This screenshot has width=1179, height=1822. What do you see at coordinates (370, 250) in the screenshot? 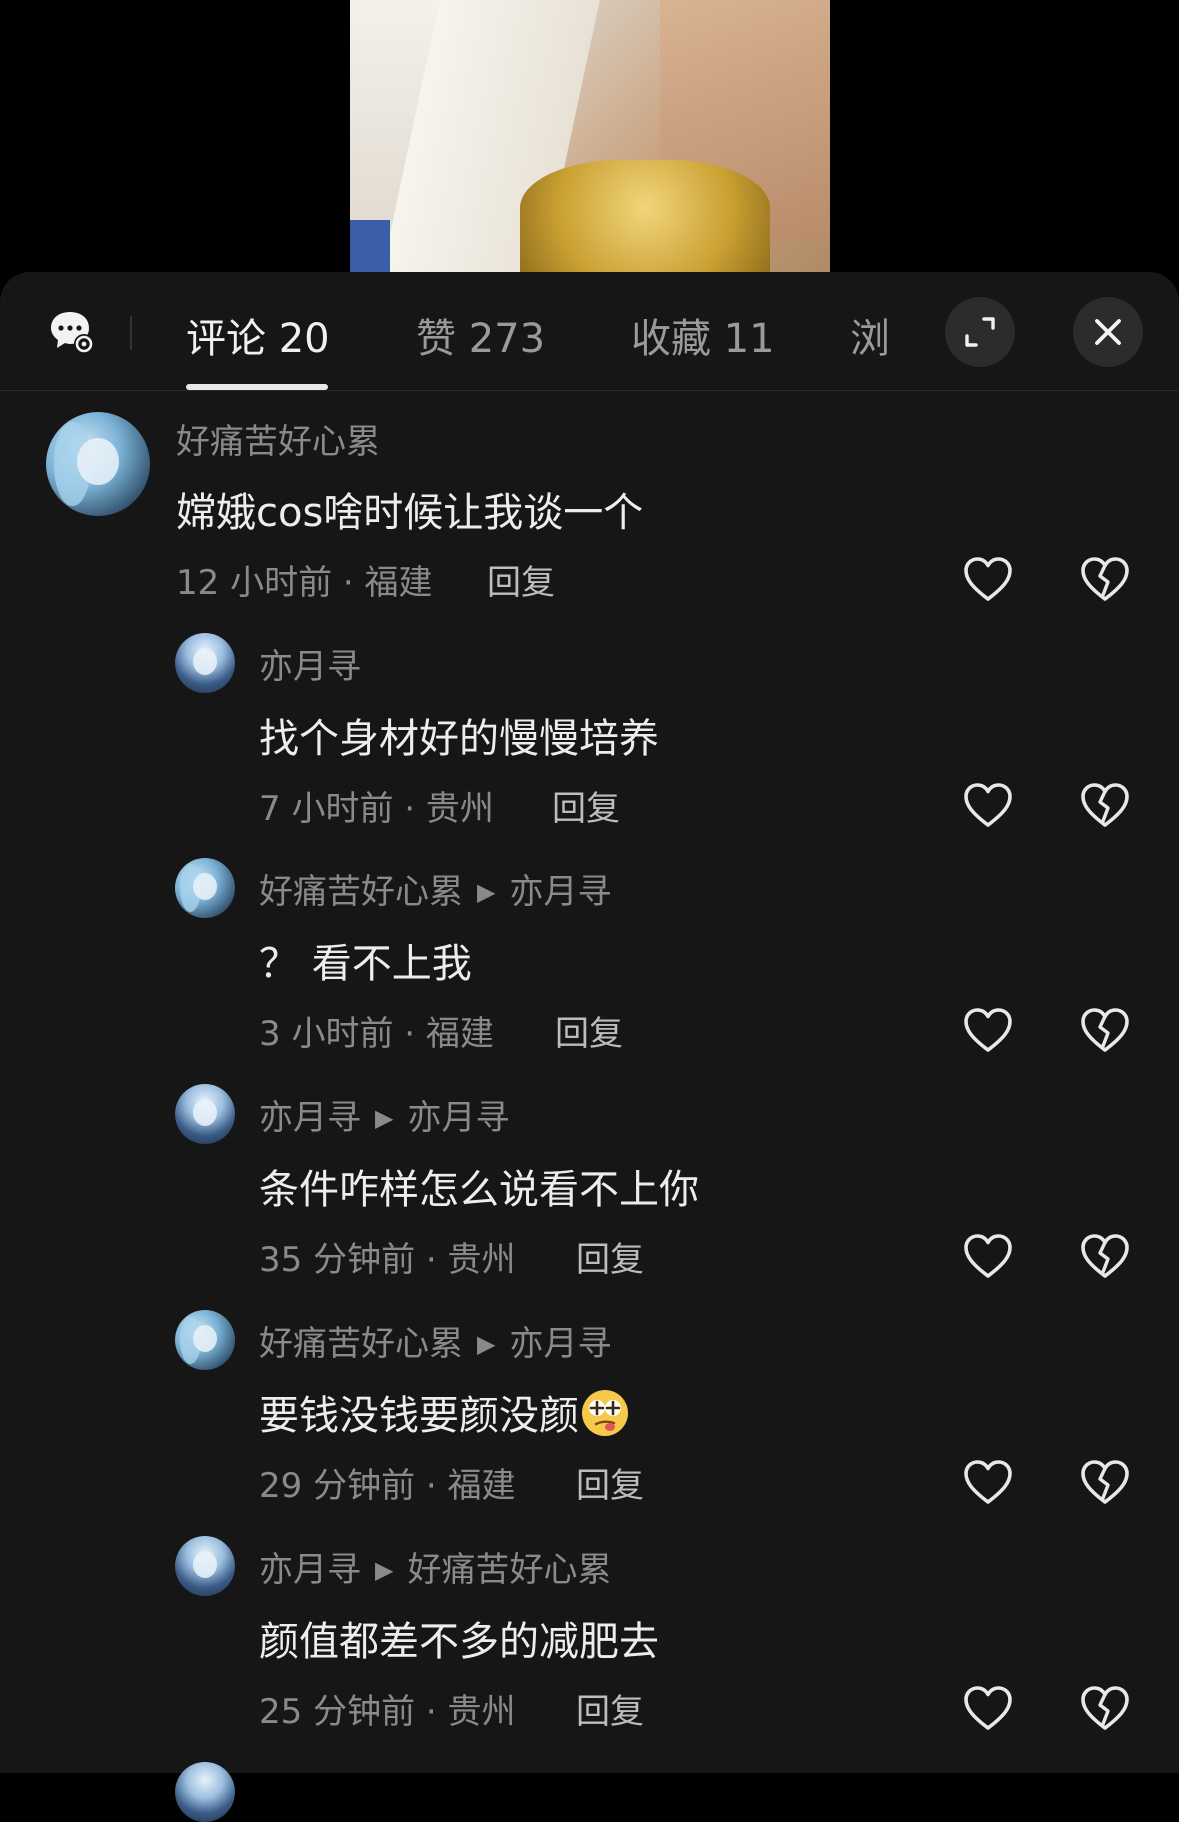
I see `video-blue-sleeve` at bounding box center [370, 250].